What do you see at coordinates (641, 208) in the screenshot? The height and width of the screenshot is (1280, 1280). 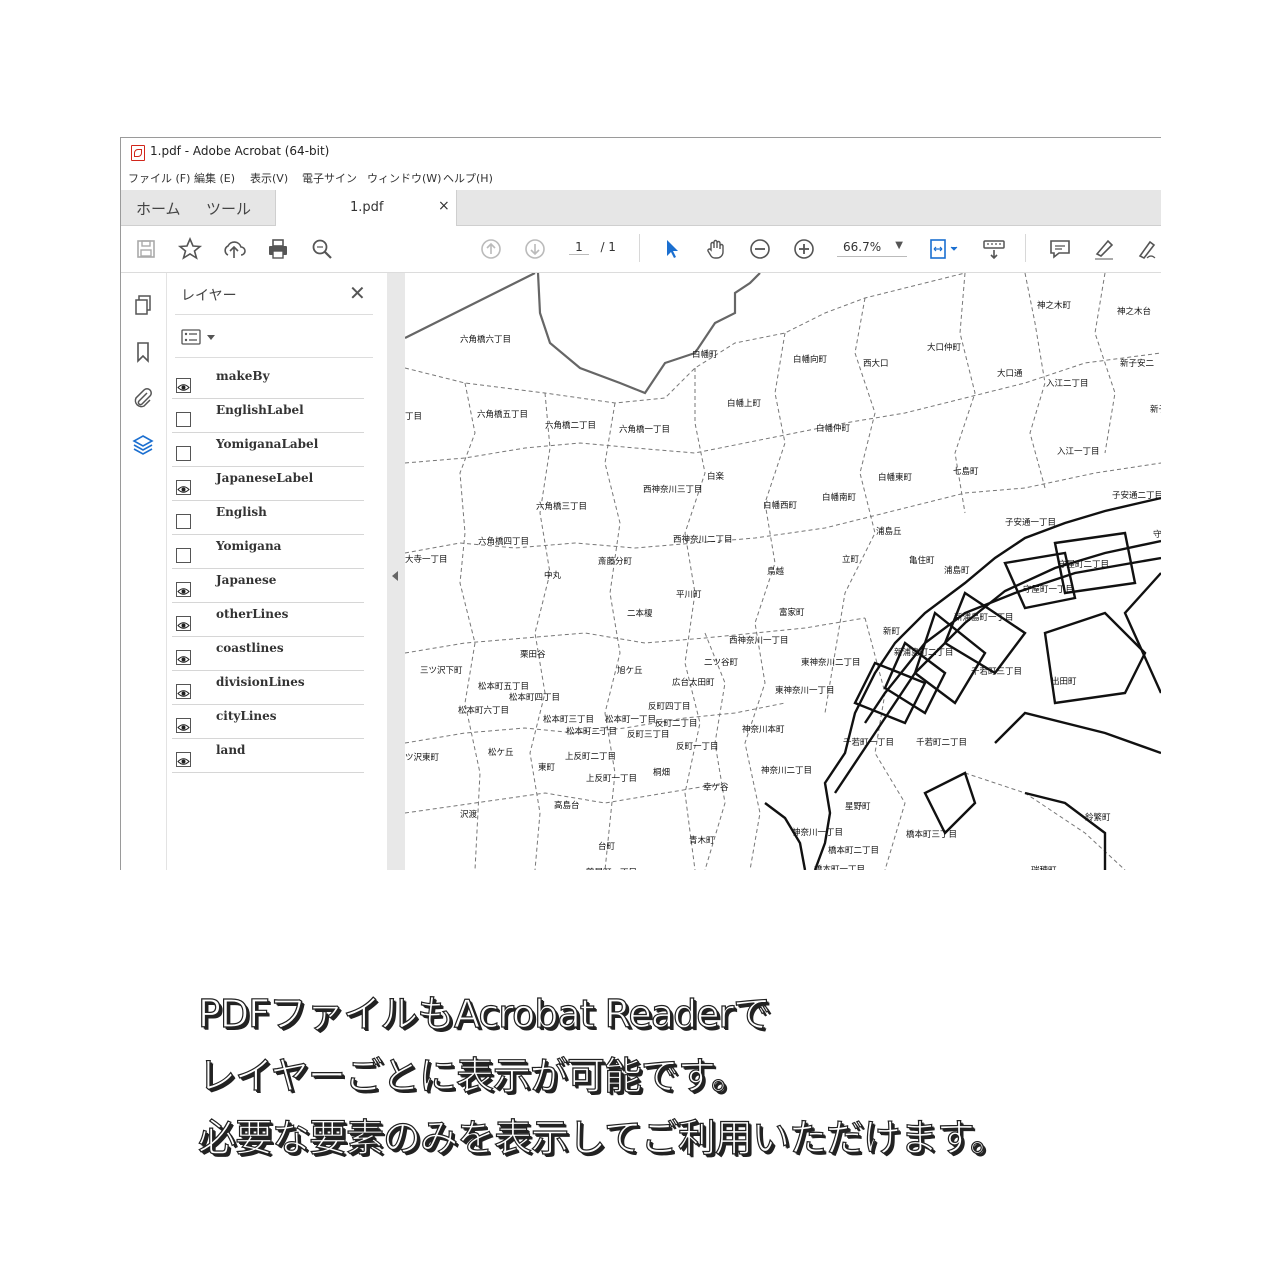 I see `tab-bar: ホーム ツール 1.pdf ×` at bounding box center [641, 208].